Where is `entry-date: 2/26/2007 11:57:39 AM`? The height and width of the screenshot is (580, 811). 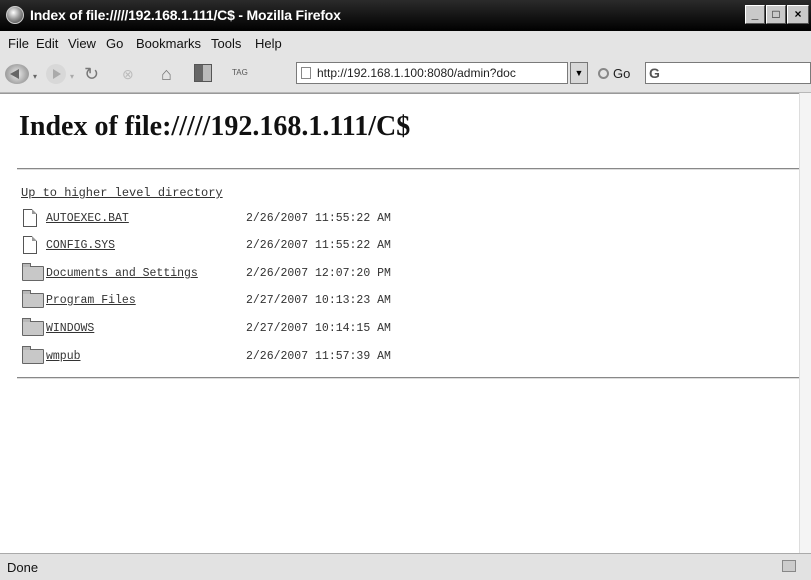
entry-date: 2/26/2007 11:57:39 AM is located at coordinates (318, 356).